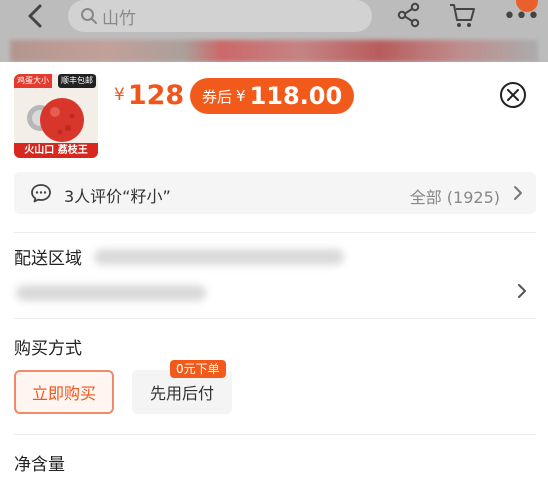  Describe the element at coordinates (117, 196) in the screenshot. I see `review-text: 3人评价“籽小”` at that location.